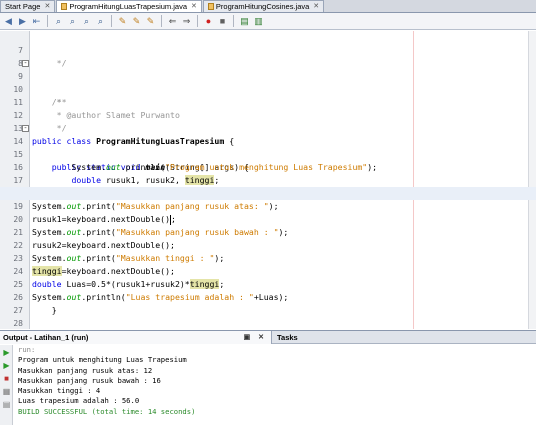 The image size is (536, 425). Describe the element at coordinates (79, 401) in the screenshot. I see `console-line: Luas trapesium adalah : 56.0` at that location.